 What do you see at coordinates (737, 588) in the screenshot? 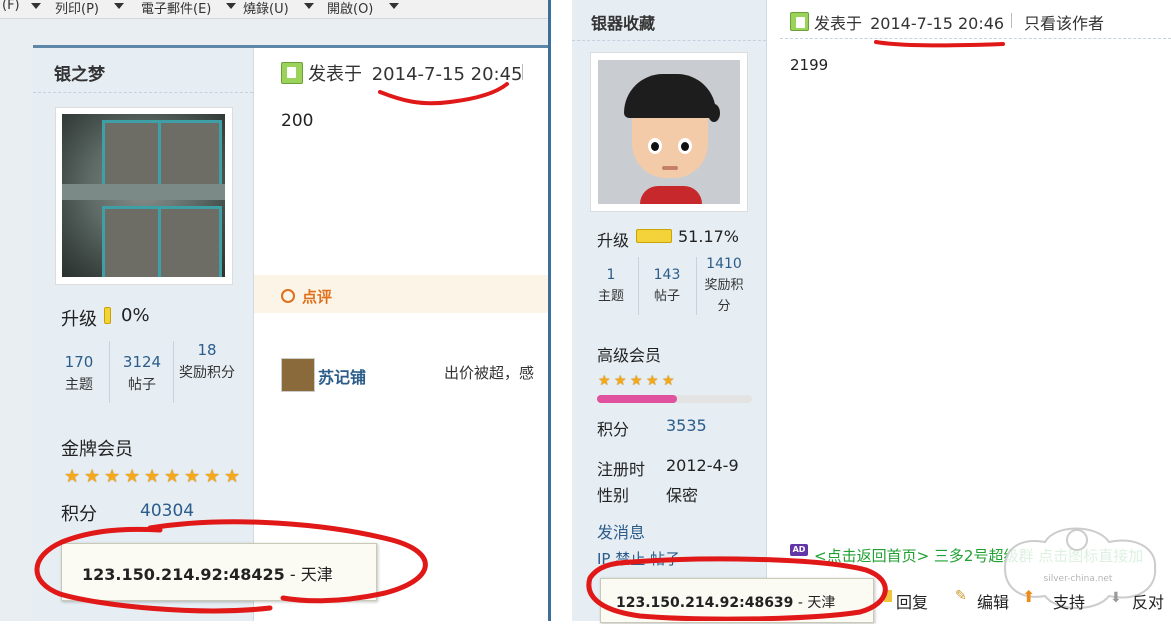
I see `circle-right-ip` at bounding box center [737, 588].